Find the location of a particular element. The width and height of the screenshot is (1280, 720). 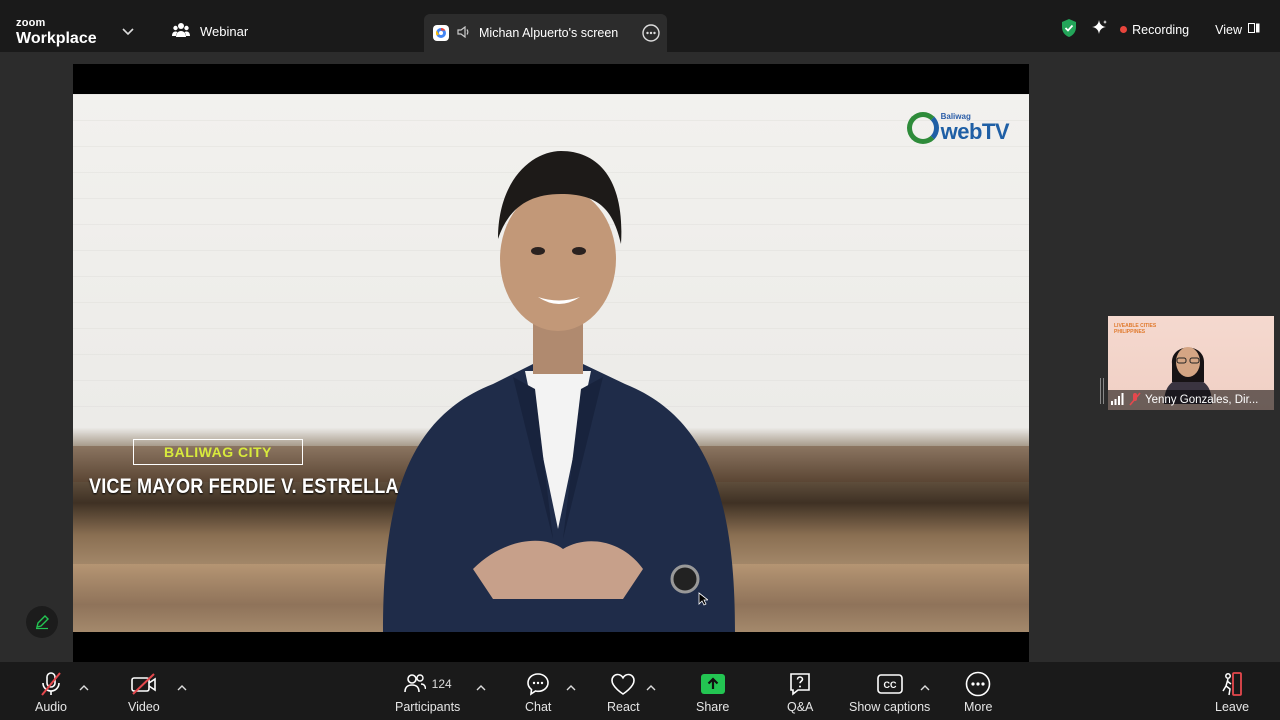

participants-count: 124 is located at coordinates (441, 684).